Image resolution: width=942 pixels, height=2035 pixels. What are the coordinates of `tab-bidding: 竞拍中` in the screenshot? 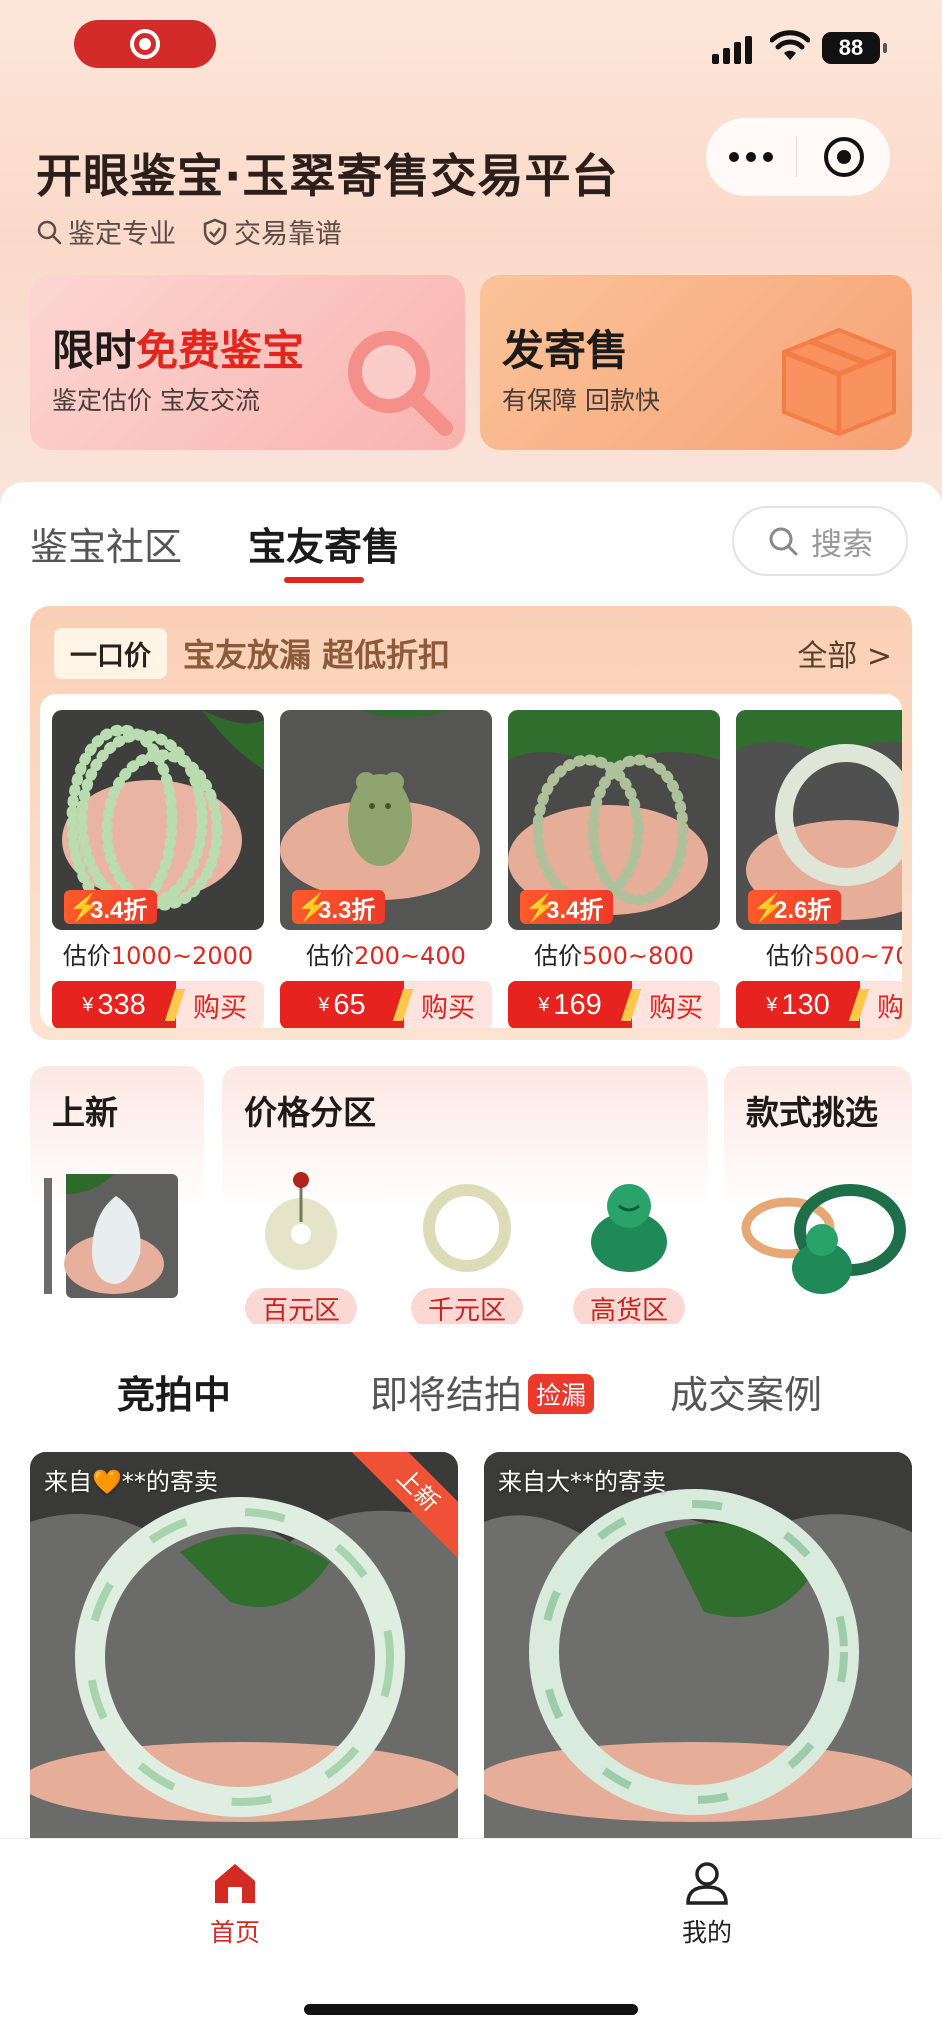 It's located at (174, 1391).